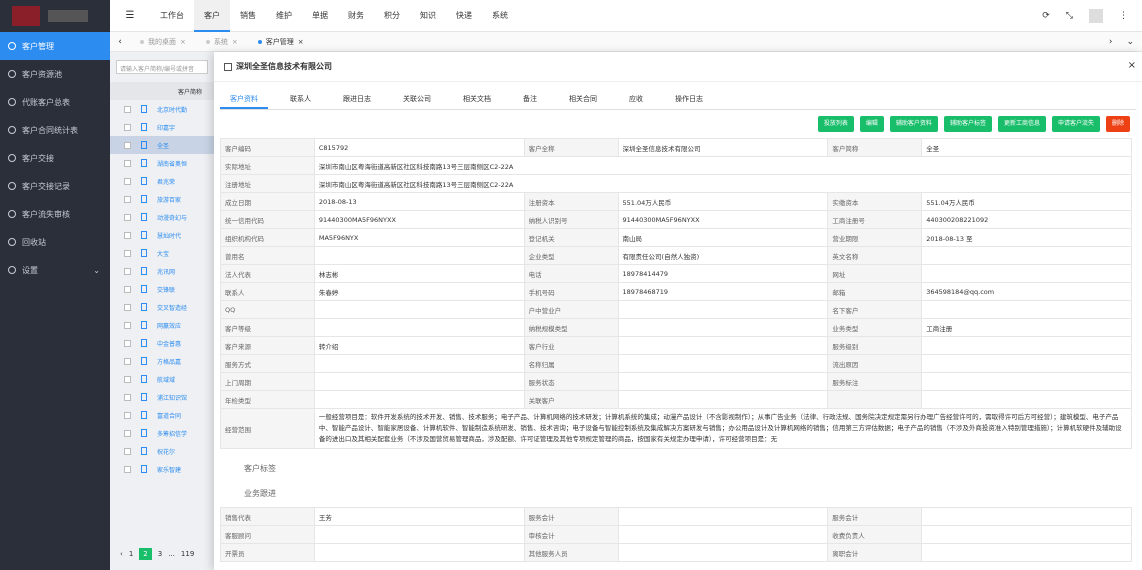  Describe the element at coordinates (169, 415) in the screenshot. I see `customer-name-link: 富道合同` at that location.